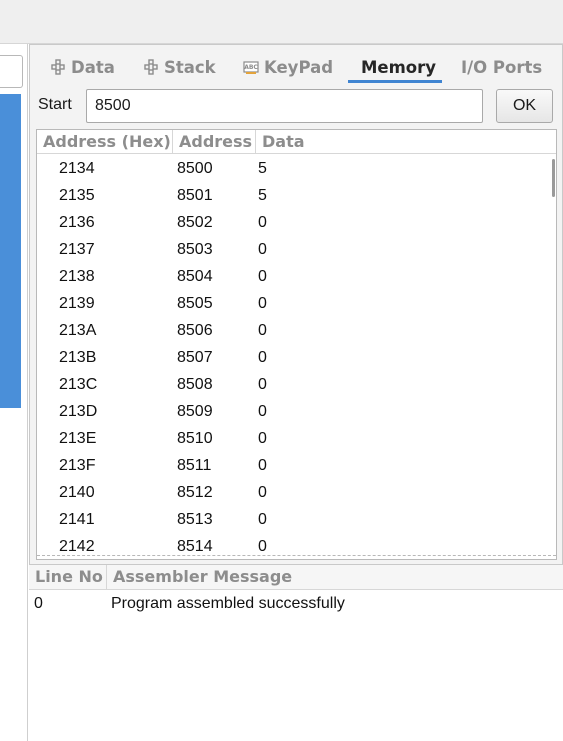 The height and width of the screenshot is (741, 563). Describe the element at coordinates (524, 106) in the screenshot. I see `ok-button: OK` at that location.